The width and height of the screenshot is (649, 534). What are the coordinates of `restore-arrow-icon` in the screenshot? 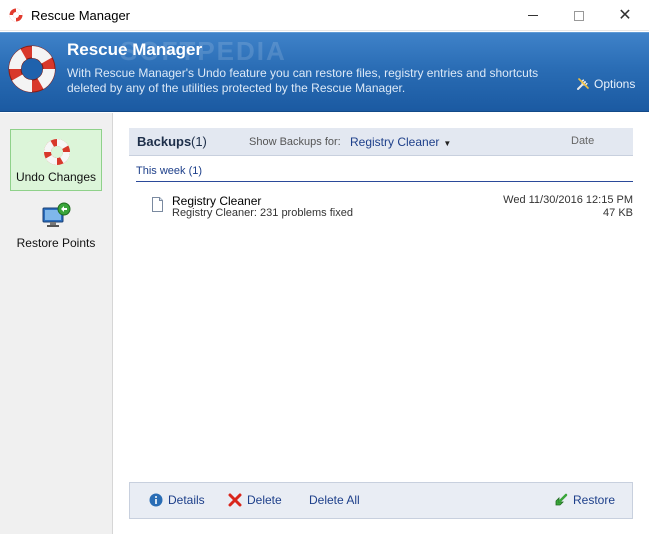 It's located at (561, 499).